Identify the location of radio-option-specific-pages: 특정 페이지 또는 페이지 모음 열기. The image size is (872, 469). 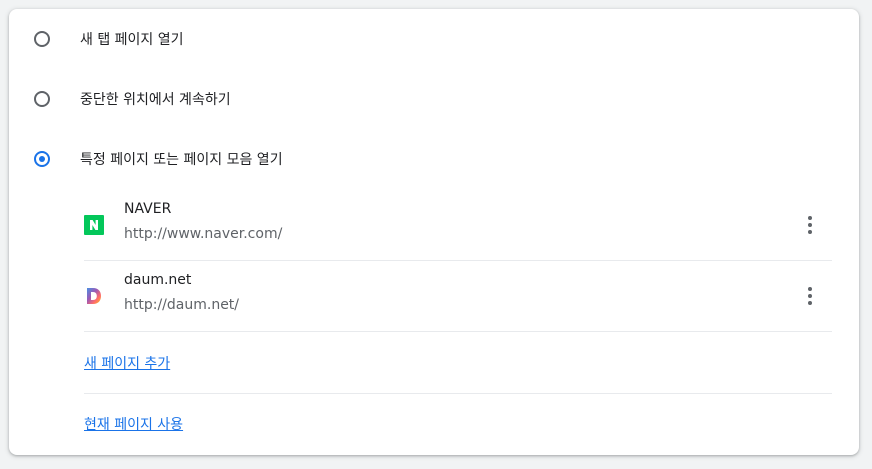
(434, 159).